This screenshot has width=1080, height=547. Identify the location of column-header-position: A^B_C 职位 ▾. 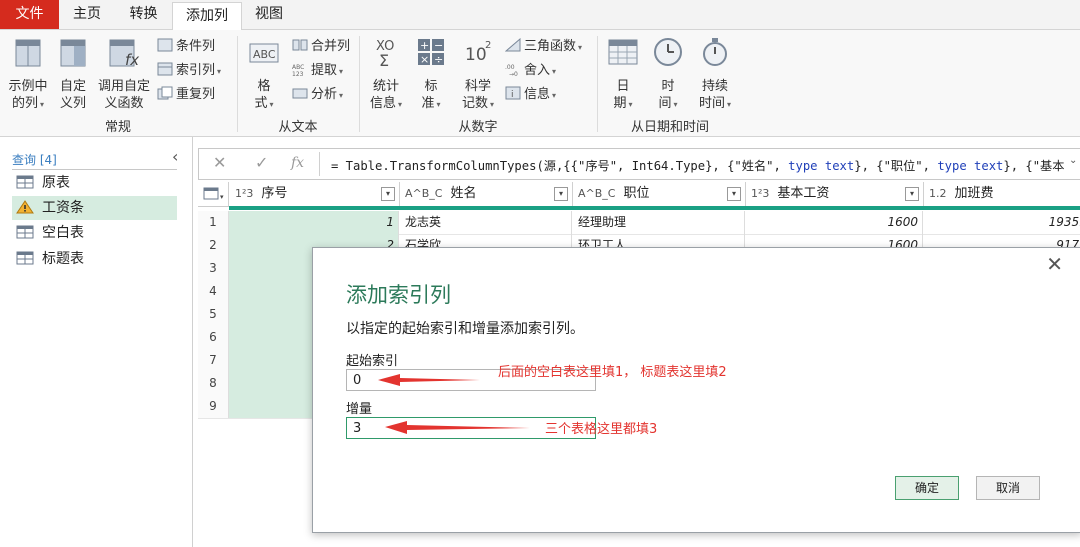
(659, 194).